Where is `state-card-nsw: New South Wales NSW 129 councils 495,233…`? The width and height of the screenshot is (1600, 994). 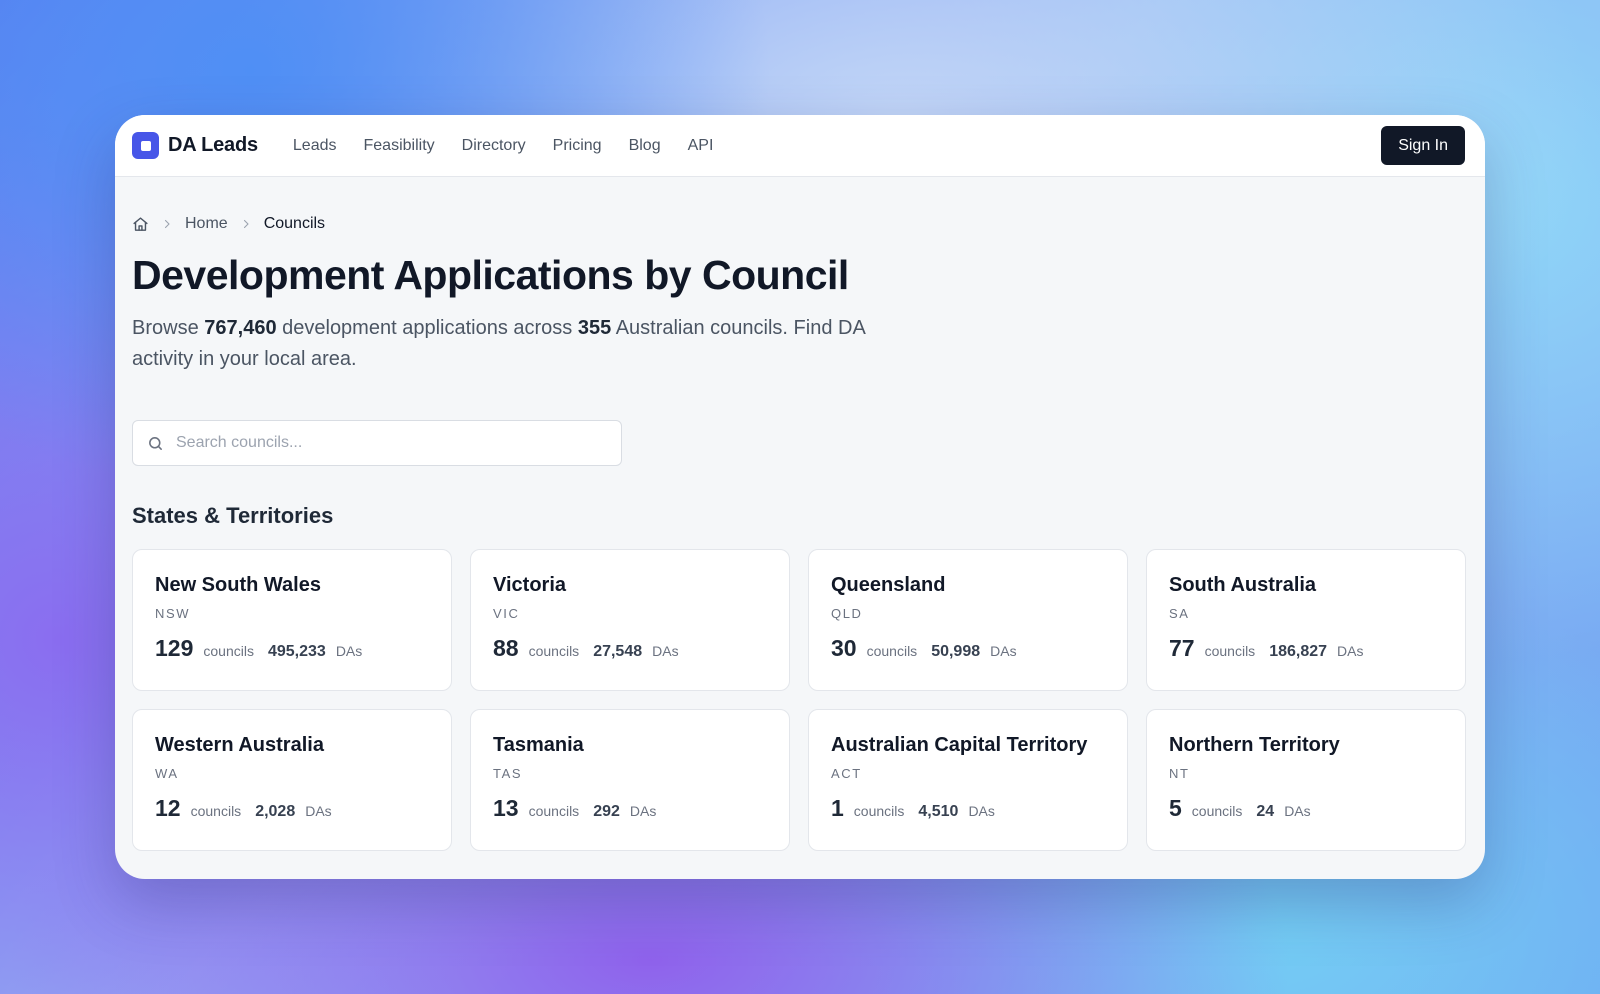 state-card-nsw: New South Wales NSW 129 councils 495,233… is located at coordinates (292, 620).